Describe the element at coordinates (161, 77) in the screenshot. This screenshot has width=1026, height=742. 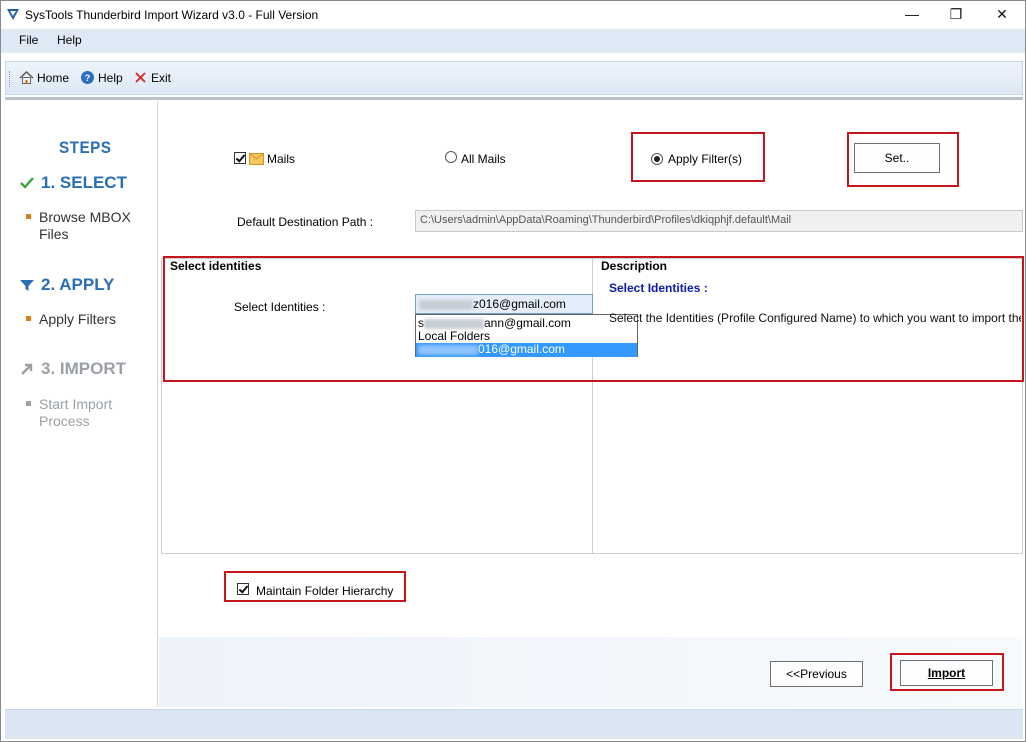
I see `toolbar-exit-label: Exit` at that location.